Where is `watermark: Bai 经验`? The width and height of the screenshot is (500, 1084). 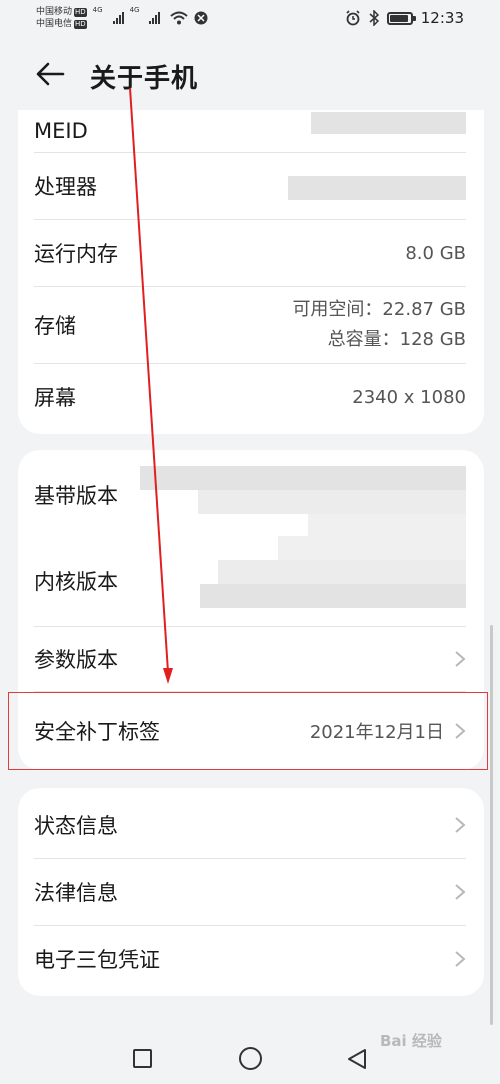 watermark: Bai 经验 is located at coordinates (411, 1041).